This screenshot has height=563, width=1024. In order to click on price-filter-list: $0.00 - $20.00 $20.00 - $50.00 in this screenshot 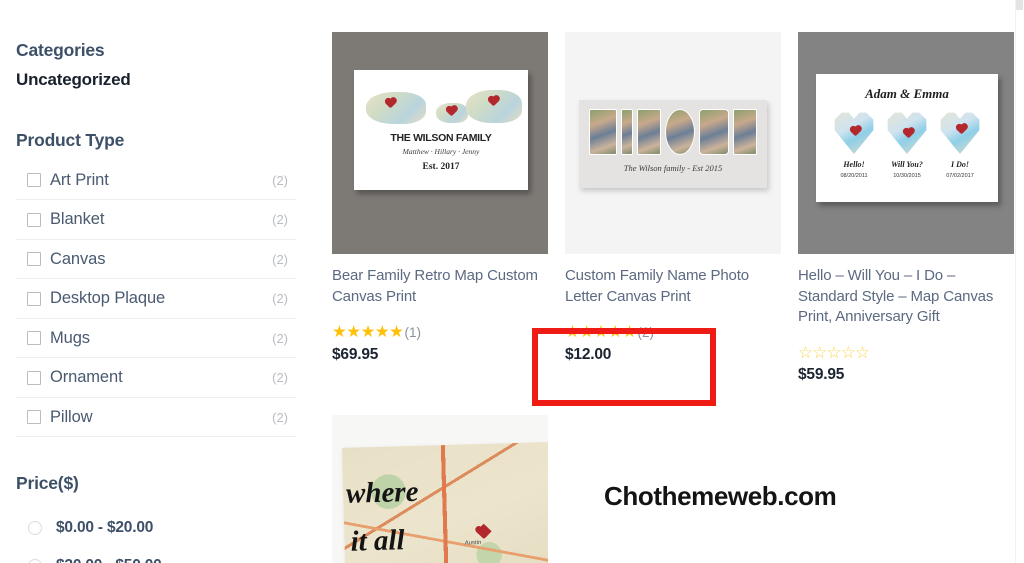, I will do `click(156, 536)`.